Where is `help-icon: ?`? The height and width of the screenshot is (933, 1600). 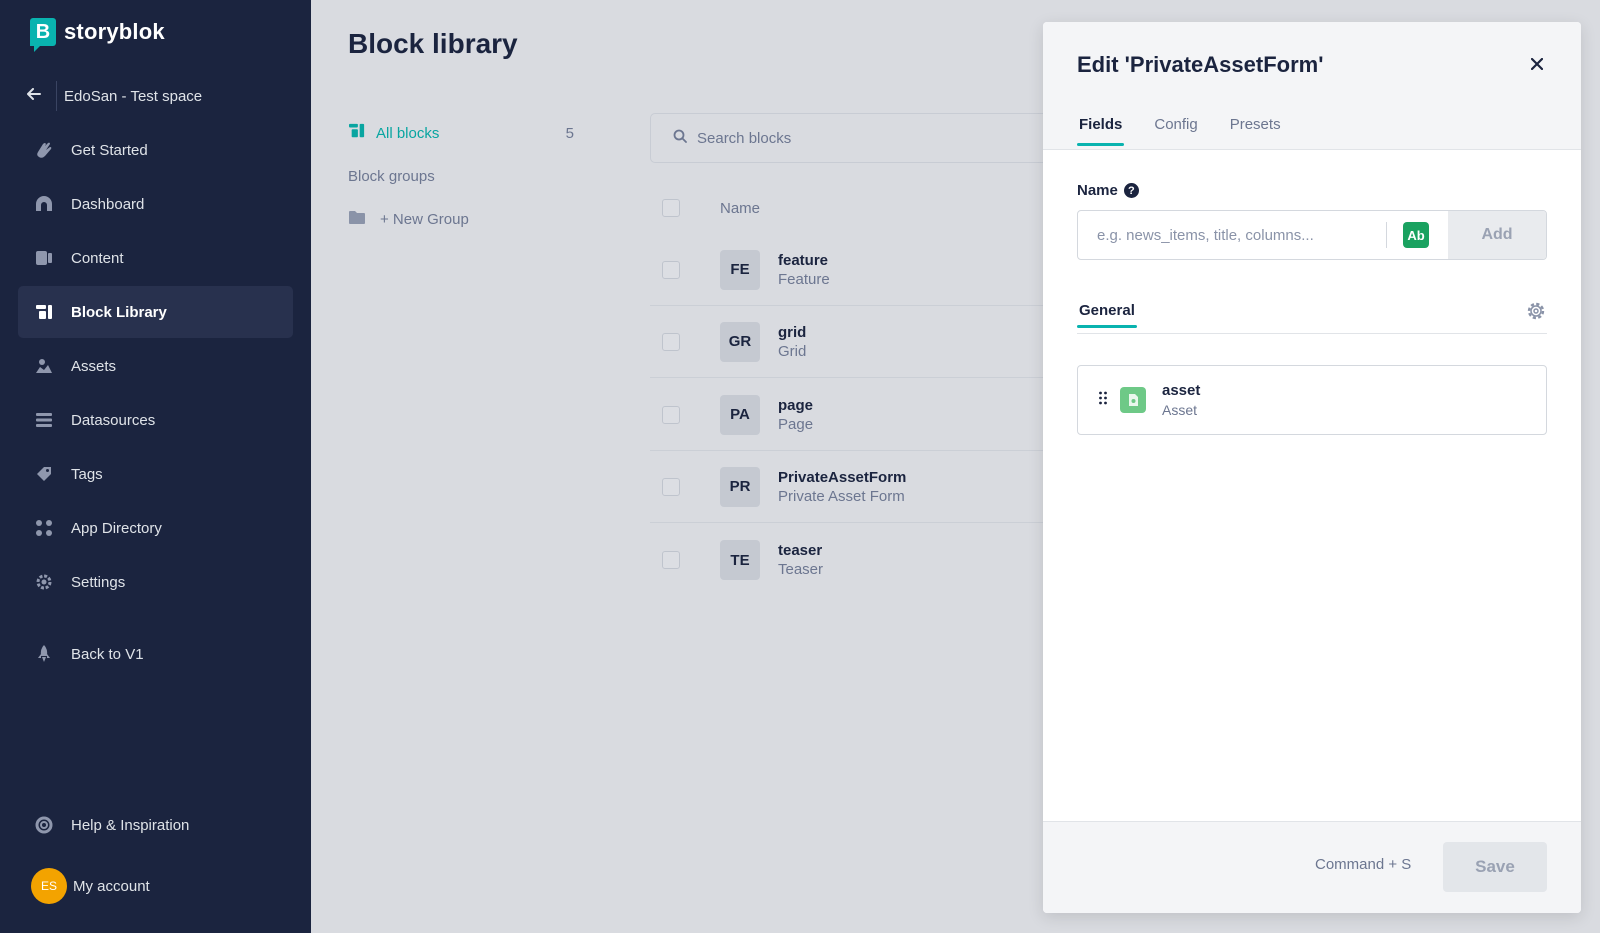
help-icon: ? is located at coordinates (1131, 190).